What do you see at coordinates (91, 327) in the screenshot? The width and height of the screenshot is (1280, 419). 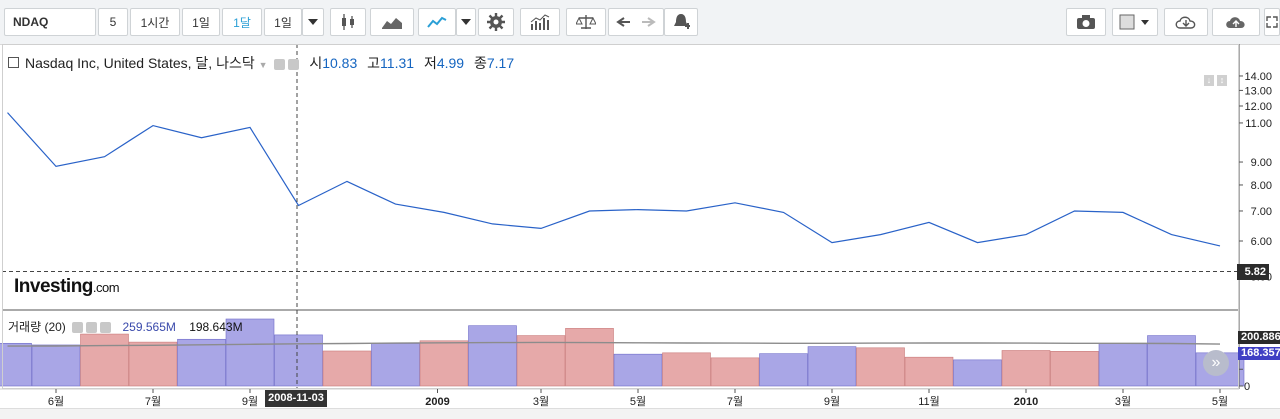 I see `volume-settings-icon` at bounding box center [91, 327].